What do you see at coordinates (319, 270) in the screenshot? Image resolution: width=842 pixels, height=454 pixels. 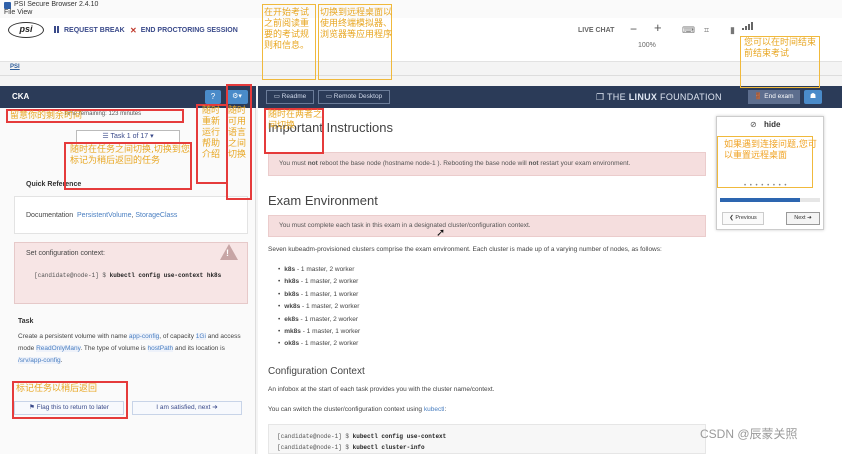 I see `cluster-item: k8s - 1 master, 2 worker` at bounding box center [319, 270].